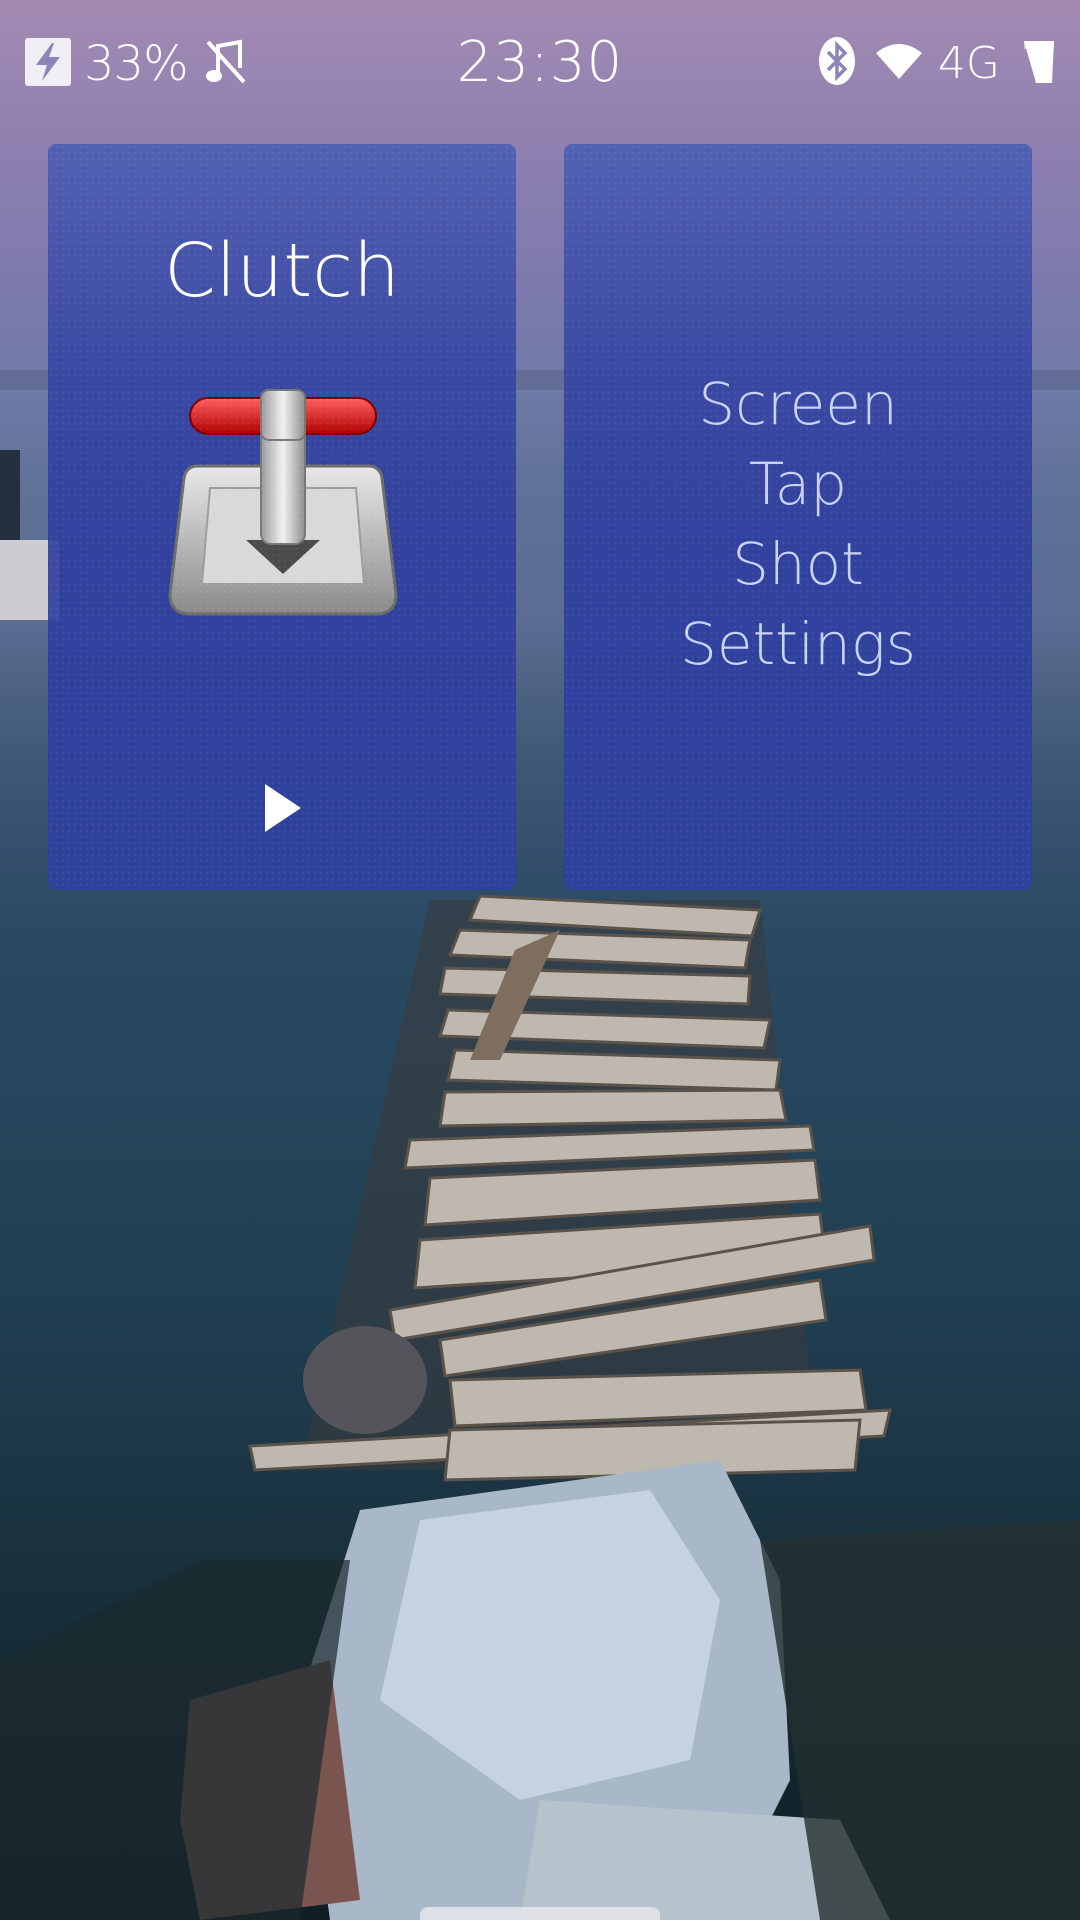 The image size is (1080, 1920). Describe the element at coordinates (798, 524) in the screenshot. I see `cover-text: Screen Tap Shot Settings` at that location.